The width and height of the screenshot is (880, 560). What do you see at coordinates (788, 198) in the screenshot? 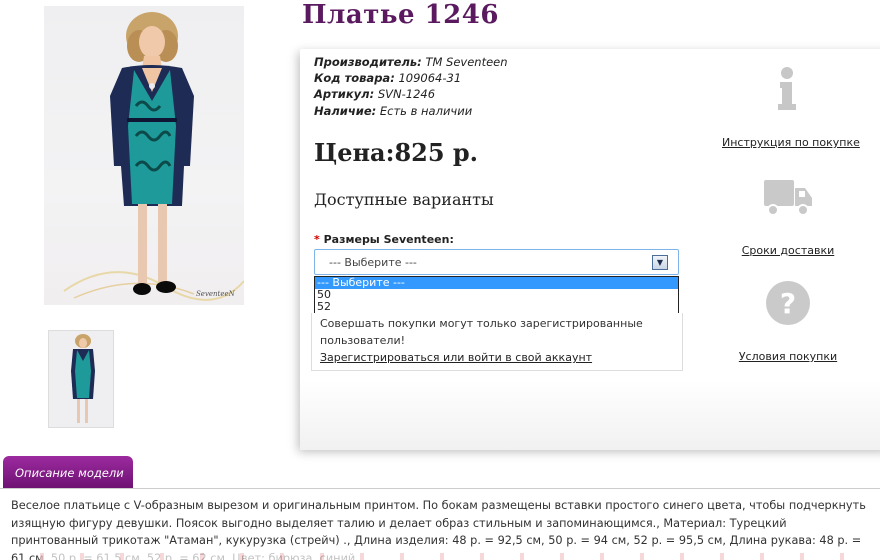
I see `truck-icon` at bounding box center [788, 198].